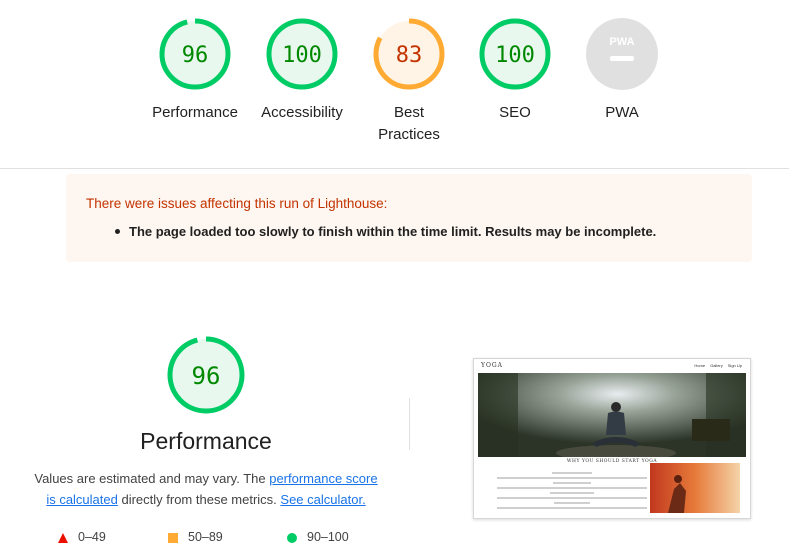 The width and height of the screenshot is (789, 559). What do you see at coordinates (409, 424) in the screenshot?
I see `vertical-separator` at bounding box center [409, 424].